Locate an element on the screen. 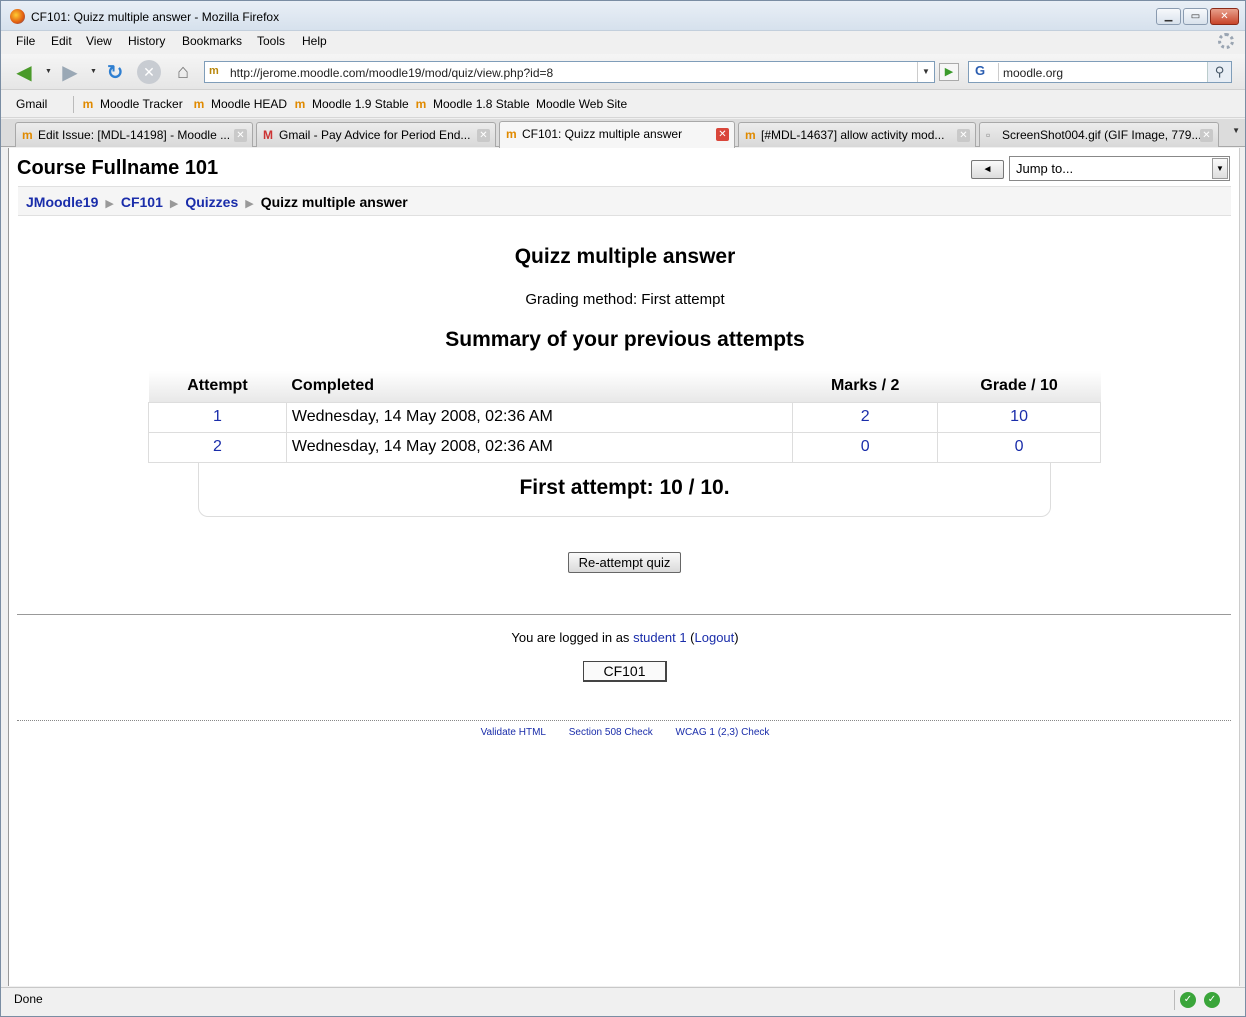  bookmark-moodle-18-stable: m Moodle 1.8 Stable is located at coordinates (472, 104).